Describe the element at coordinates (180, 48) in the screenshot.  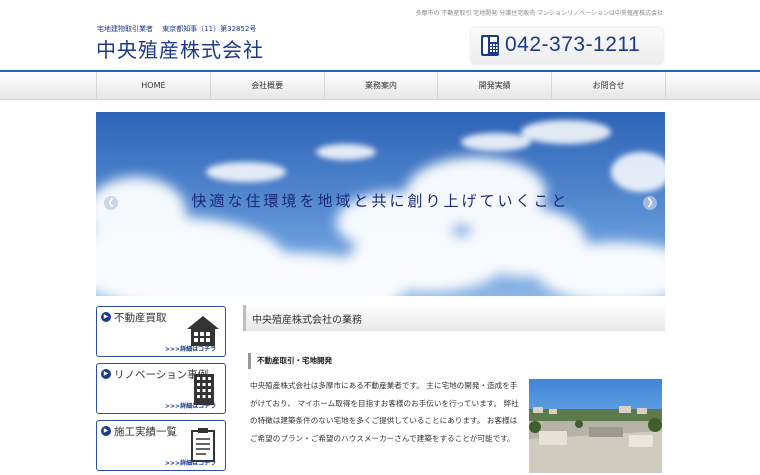
I see `company-logo: 中央殖産株式会社` at that location.